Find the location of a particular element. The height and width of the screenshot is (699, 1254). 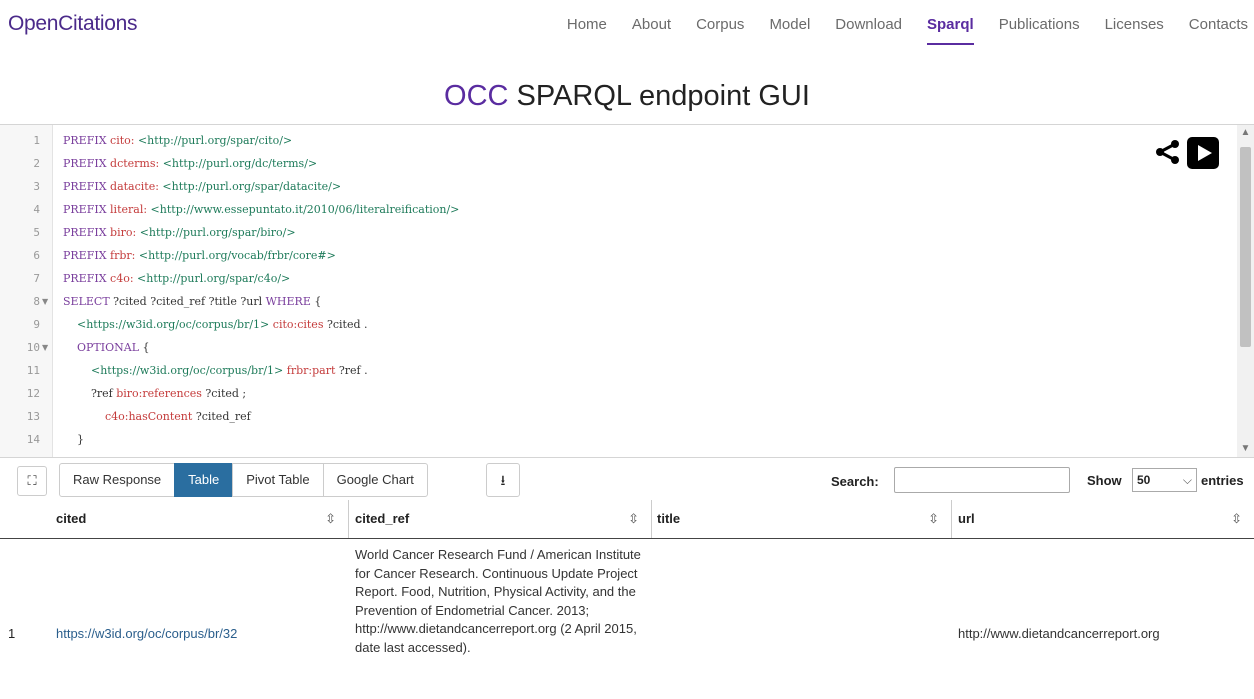

code-token: { is located at coordinates (318, 301).